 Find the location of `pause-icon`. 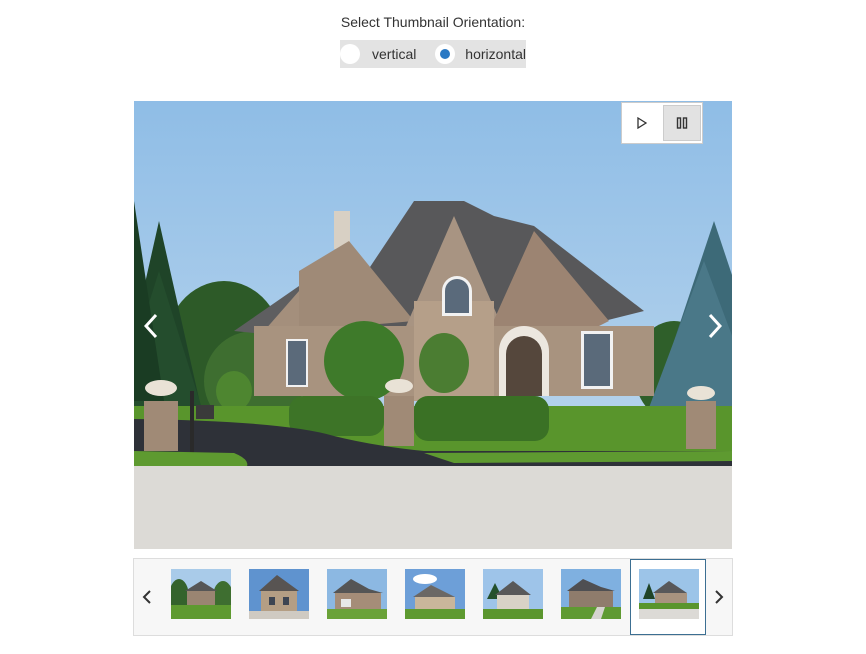

pause-icon is located at coordinates (682, 123).